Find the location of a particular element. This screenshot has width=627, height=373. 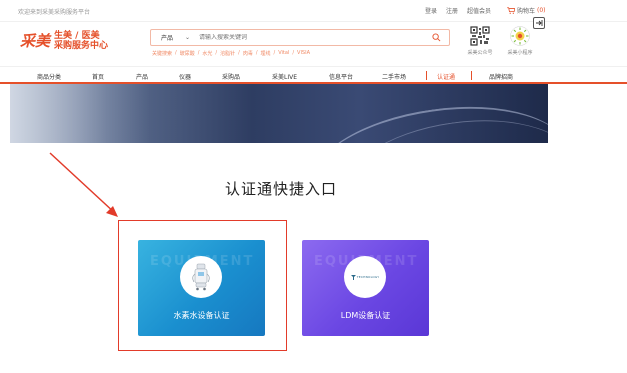

qr-label: 采美公众号 is located at coordinates (480, 53).